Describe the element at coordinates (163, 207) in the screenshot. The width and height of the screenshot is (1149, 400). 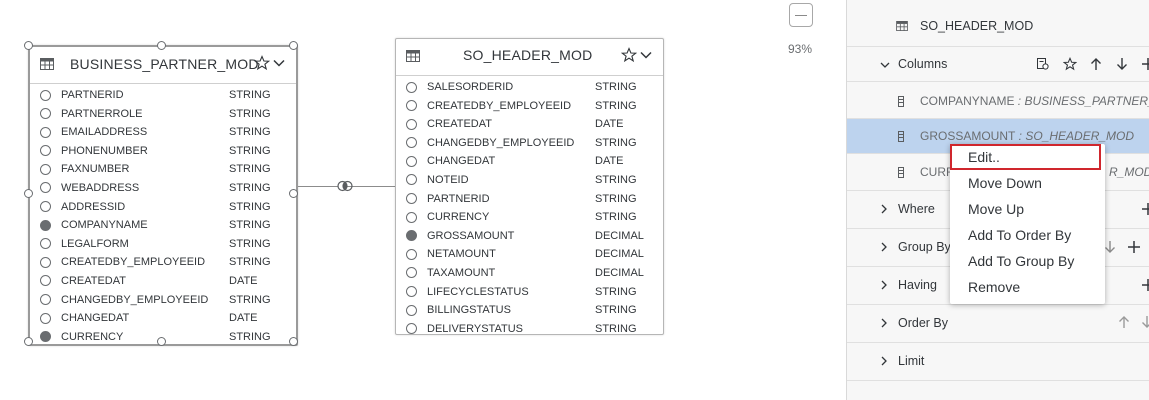
I see `column-row: ADDRESSID STRING` at that location.